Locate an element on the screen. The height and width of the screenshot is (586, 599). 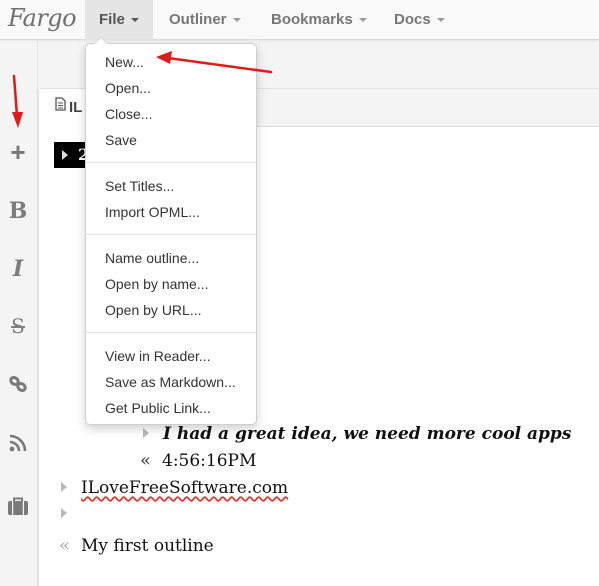
menu-outliner: Outliner is located at coordinates (205, 20).